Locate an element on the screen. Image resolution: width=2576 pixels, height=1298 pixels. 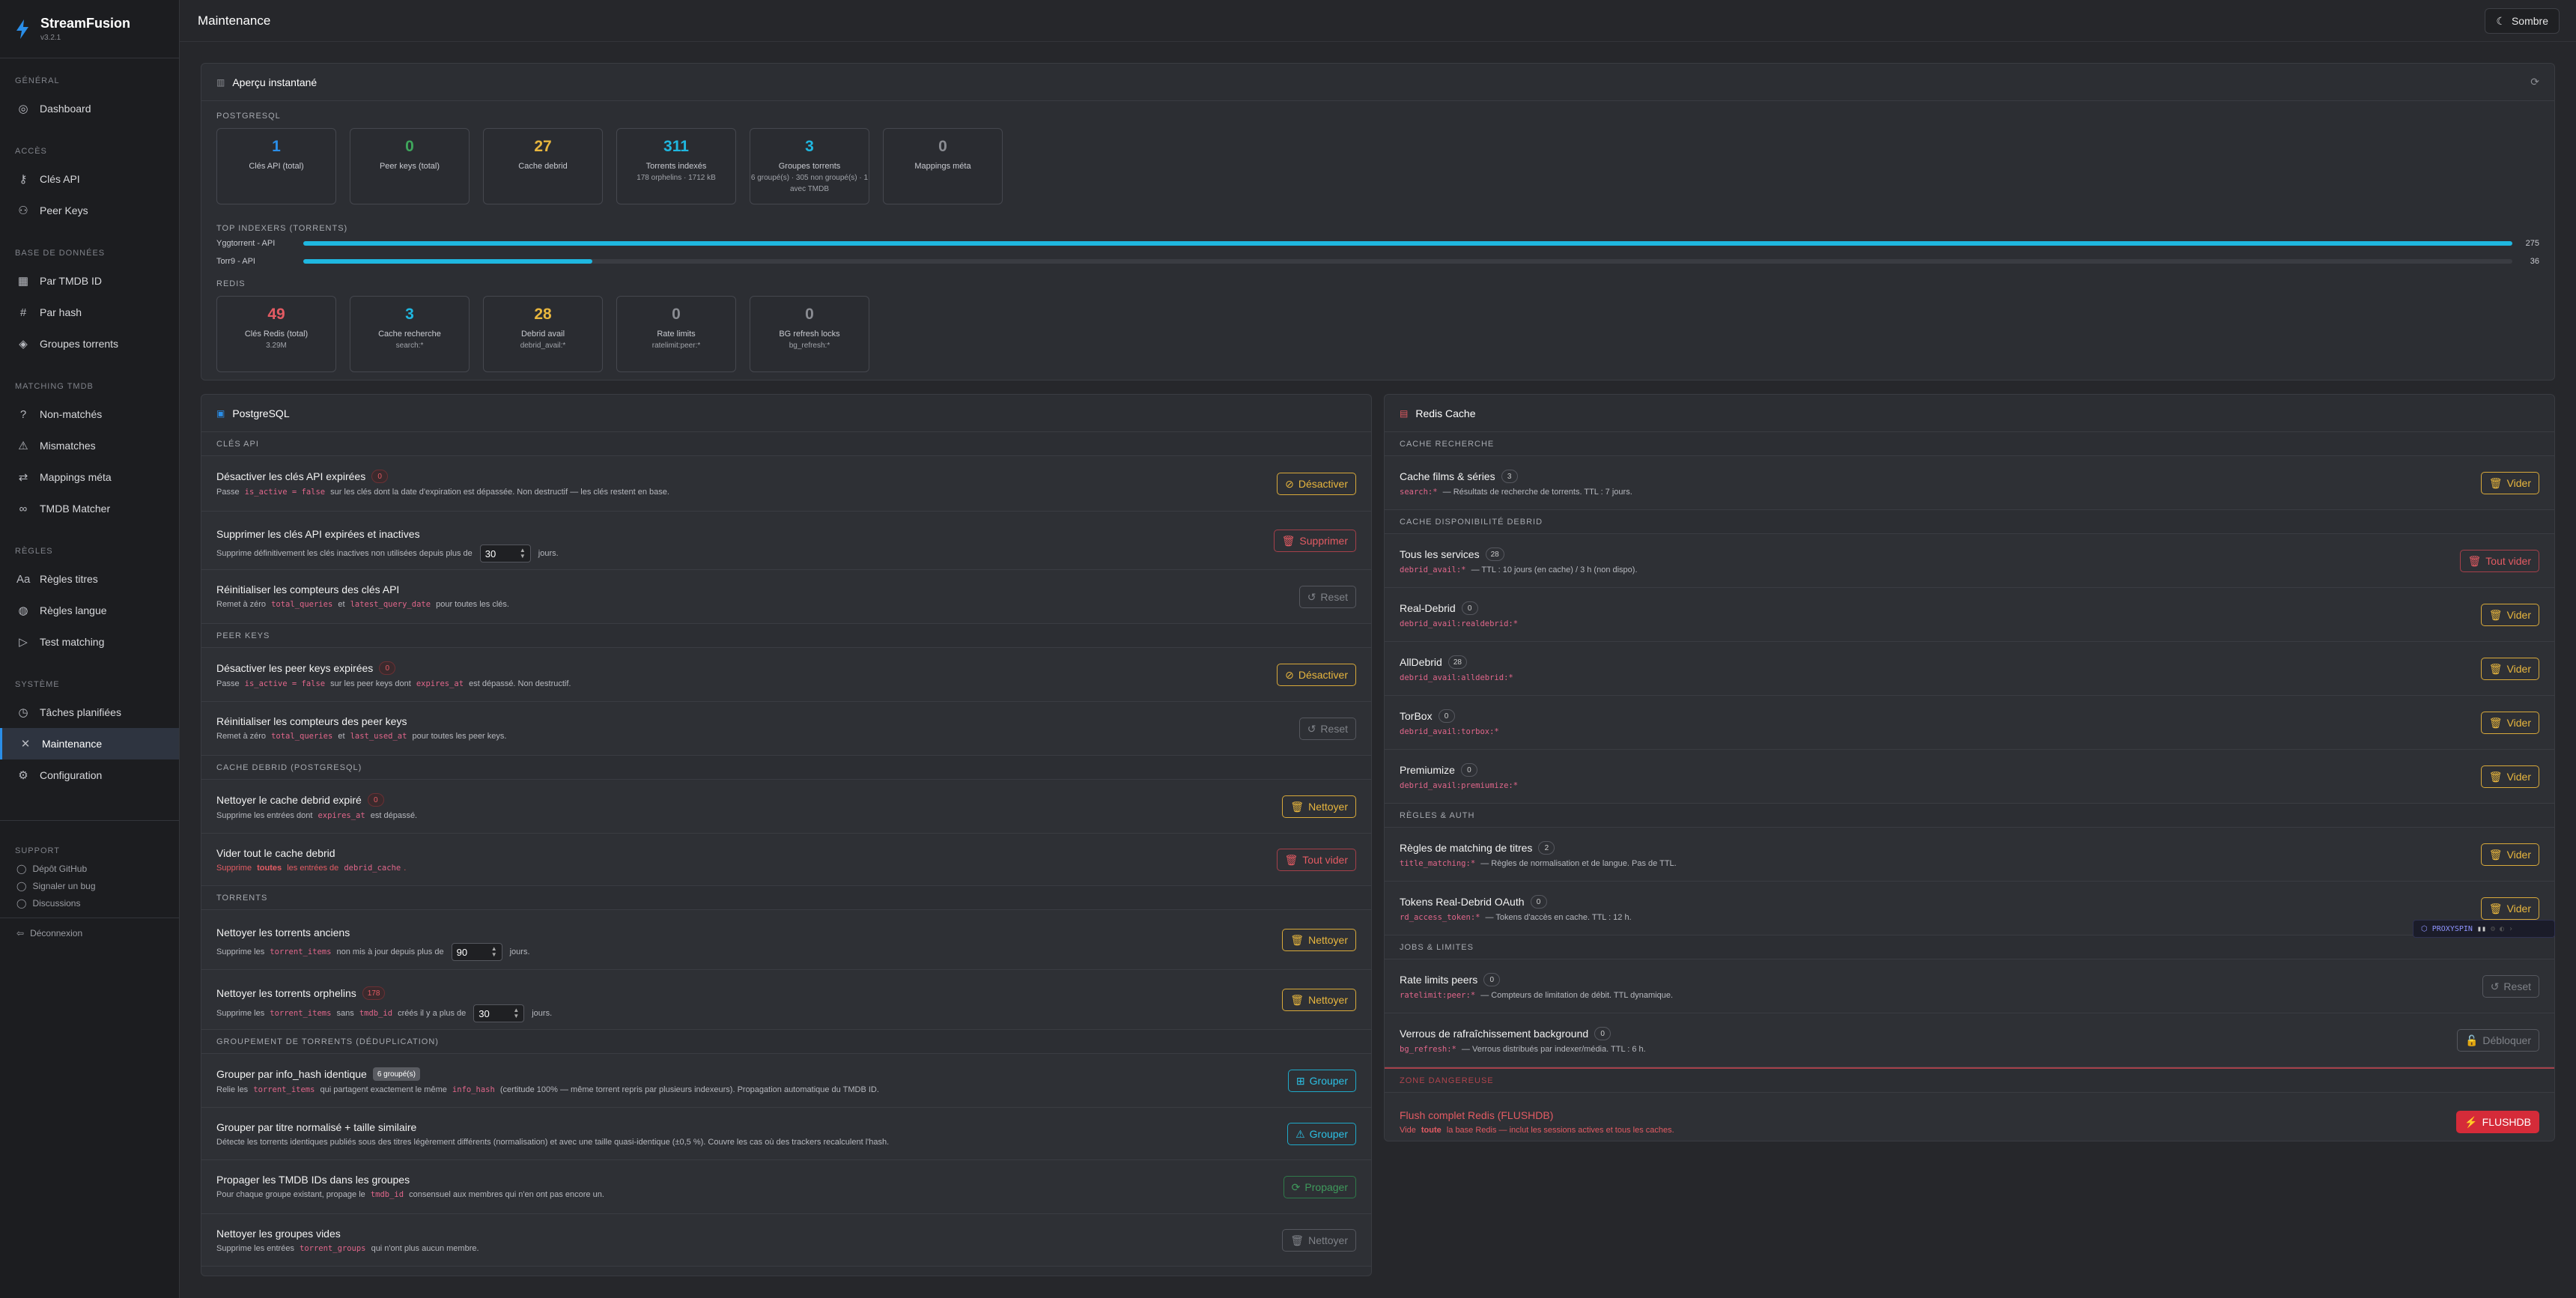
grouper-button: ⊞ Grouper is located at coordinates (1321, 1081).